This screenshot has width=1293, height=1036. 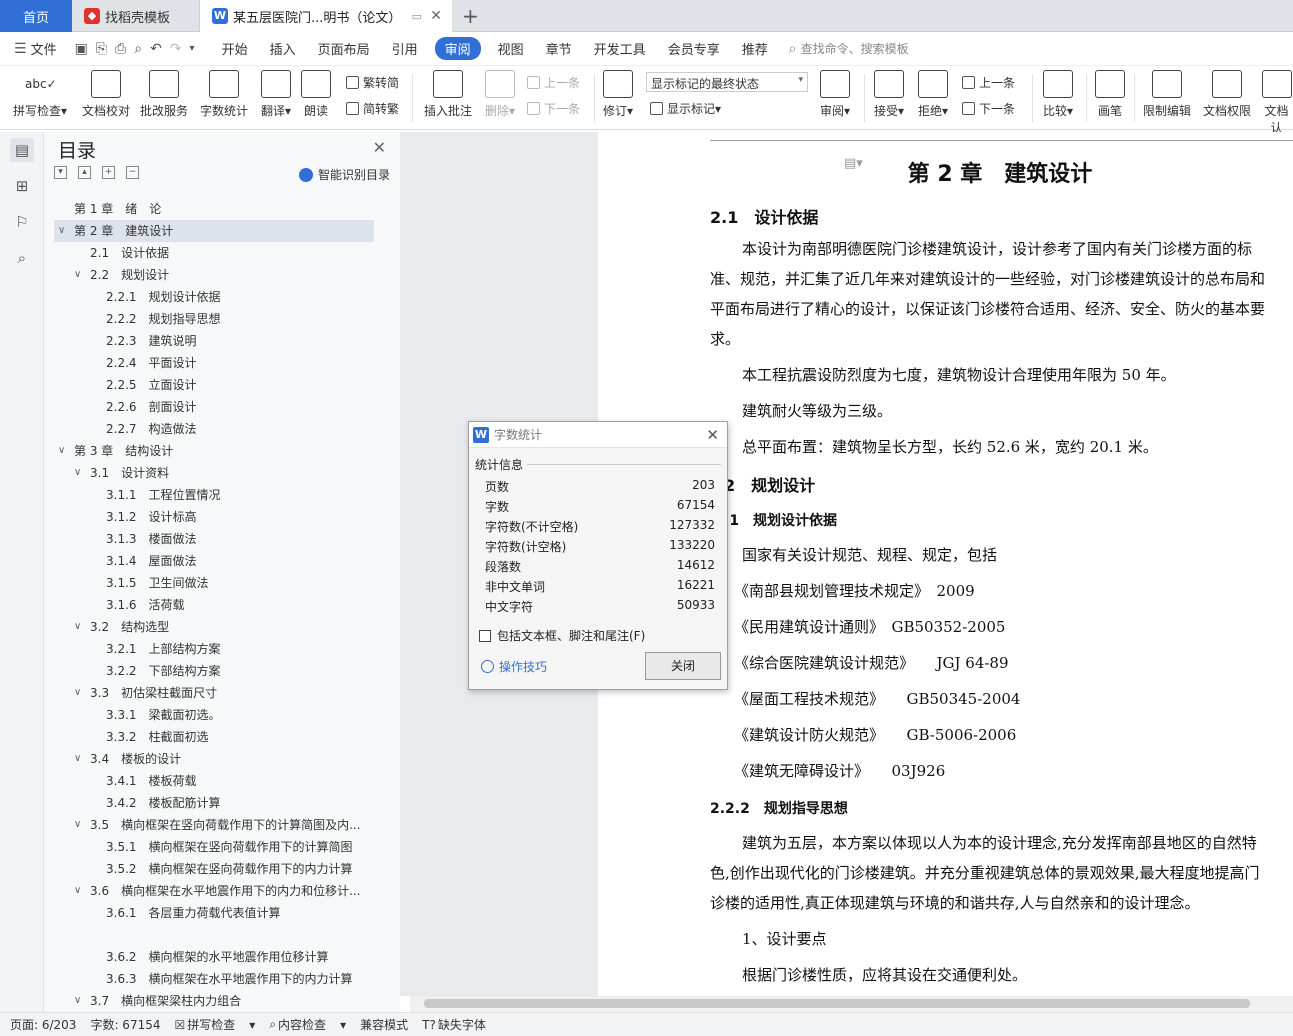 I want to click on markup-mode-select: 显示标记的最终状态 ▾, so click(x=727, y=82).